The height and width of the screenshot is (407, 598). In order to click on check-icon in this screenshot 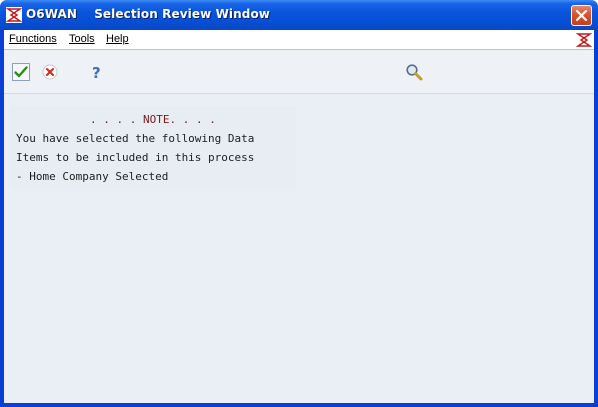, I will do `click(21, 72)`.